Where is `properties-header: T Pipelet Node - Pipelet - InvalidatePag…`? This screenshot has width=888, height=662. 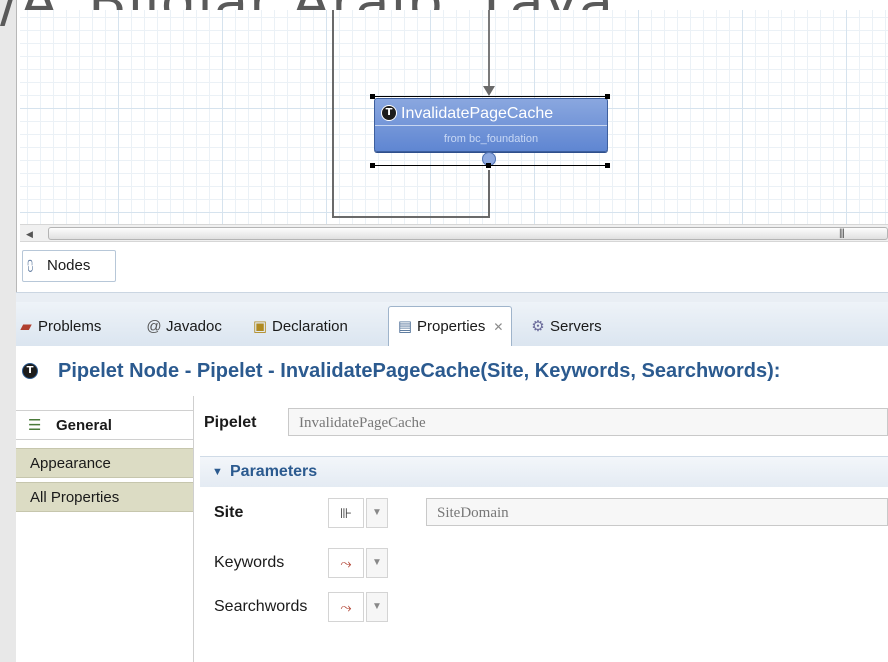 properties-header: T Pipelet Node - Pipelet - InvalidatePag… is located at coordinates (452, 371).